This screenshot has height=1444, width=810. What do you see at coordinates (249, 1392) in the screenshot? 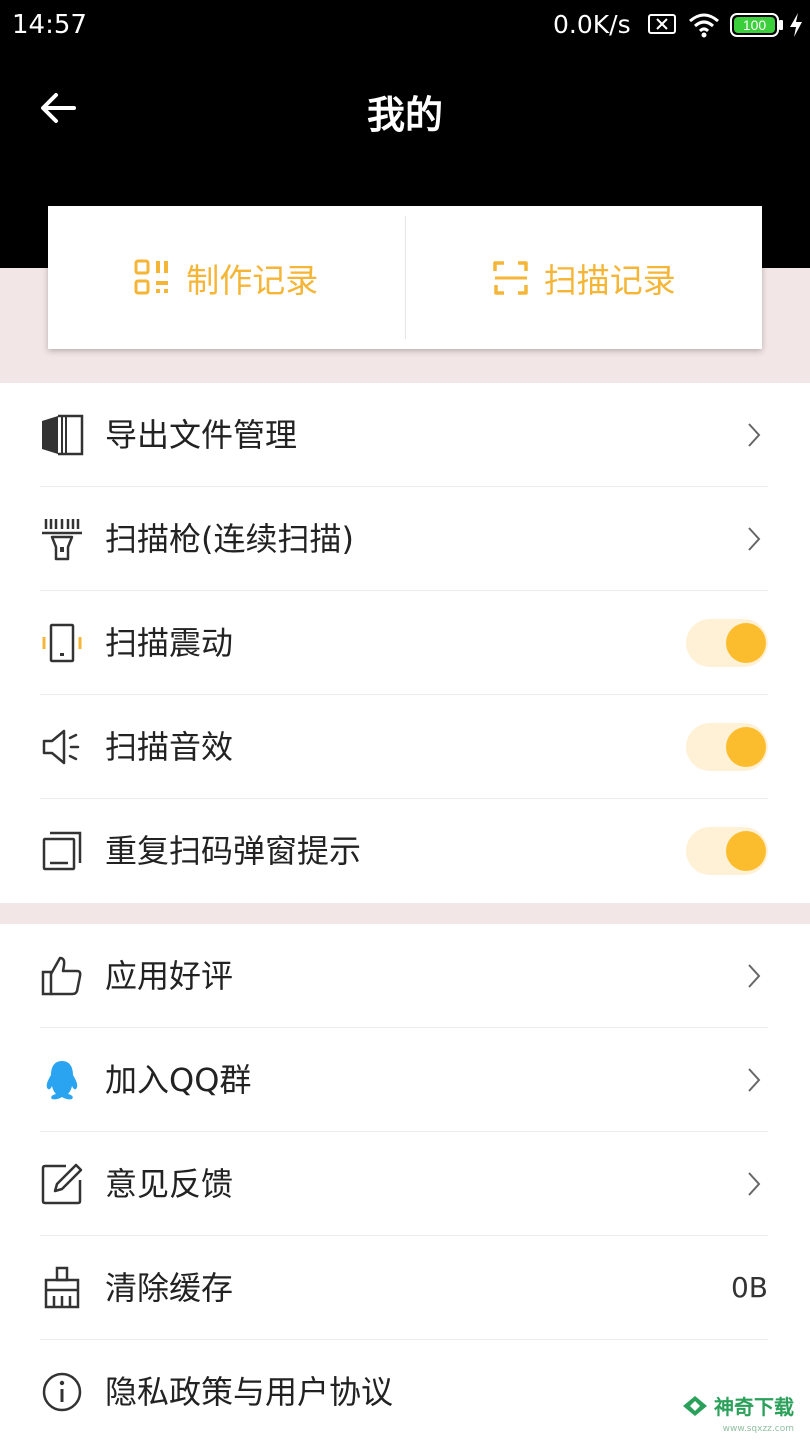
I see `item-label: 隐私政策与用户协议` at bounding box center [249, 1392].